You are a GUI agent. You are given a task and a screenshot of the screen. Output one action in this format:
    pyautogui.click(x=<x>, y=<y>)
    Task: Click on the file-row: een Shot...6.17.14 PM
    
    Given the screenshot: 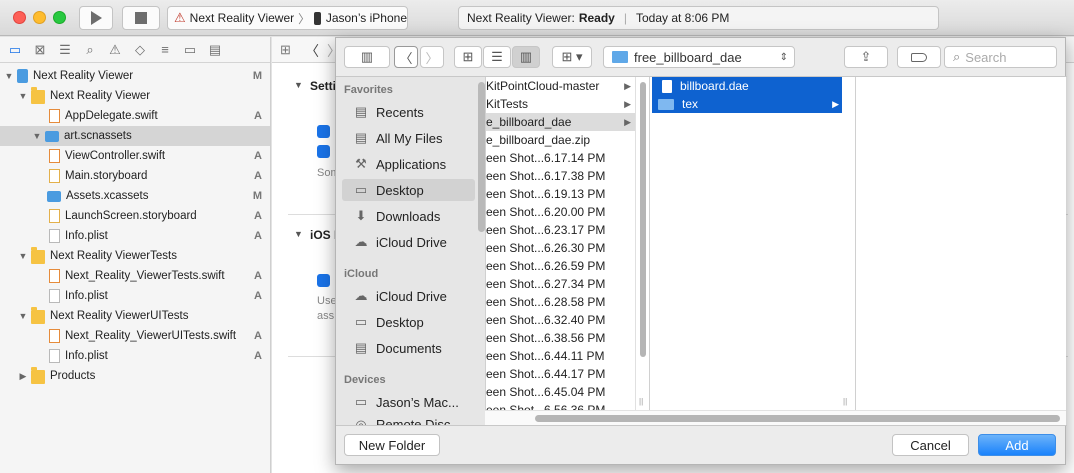 What is the action you would take?
    pyautogui.click(x=560, y=158)
    